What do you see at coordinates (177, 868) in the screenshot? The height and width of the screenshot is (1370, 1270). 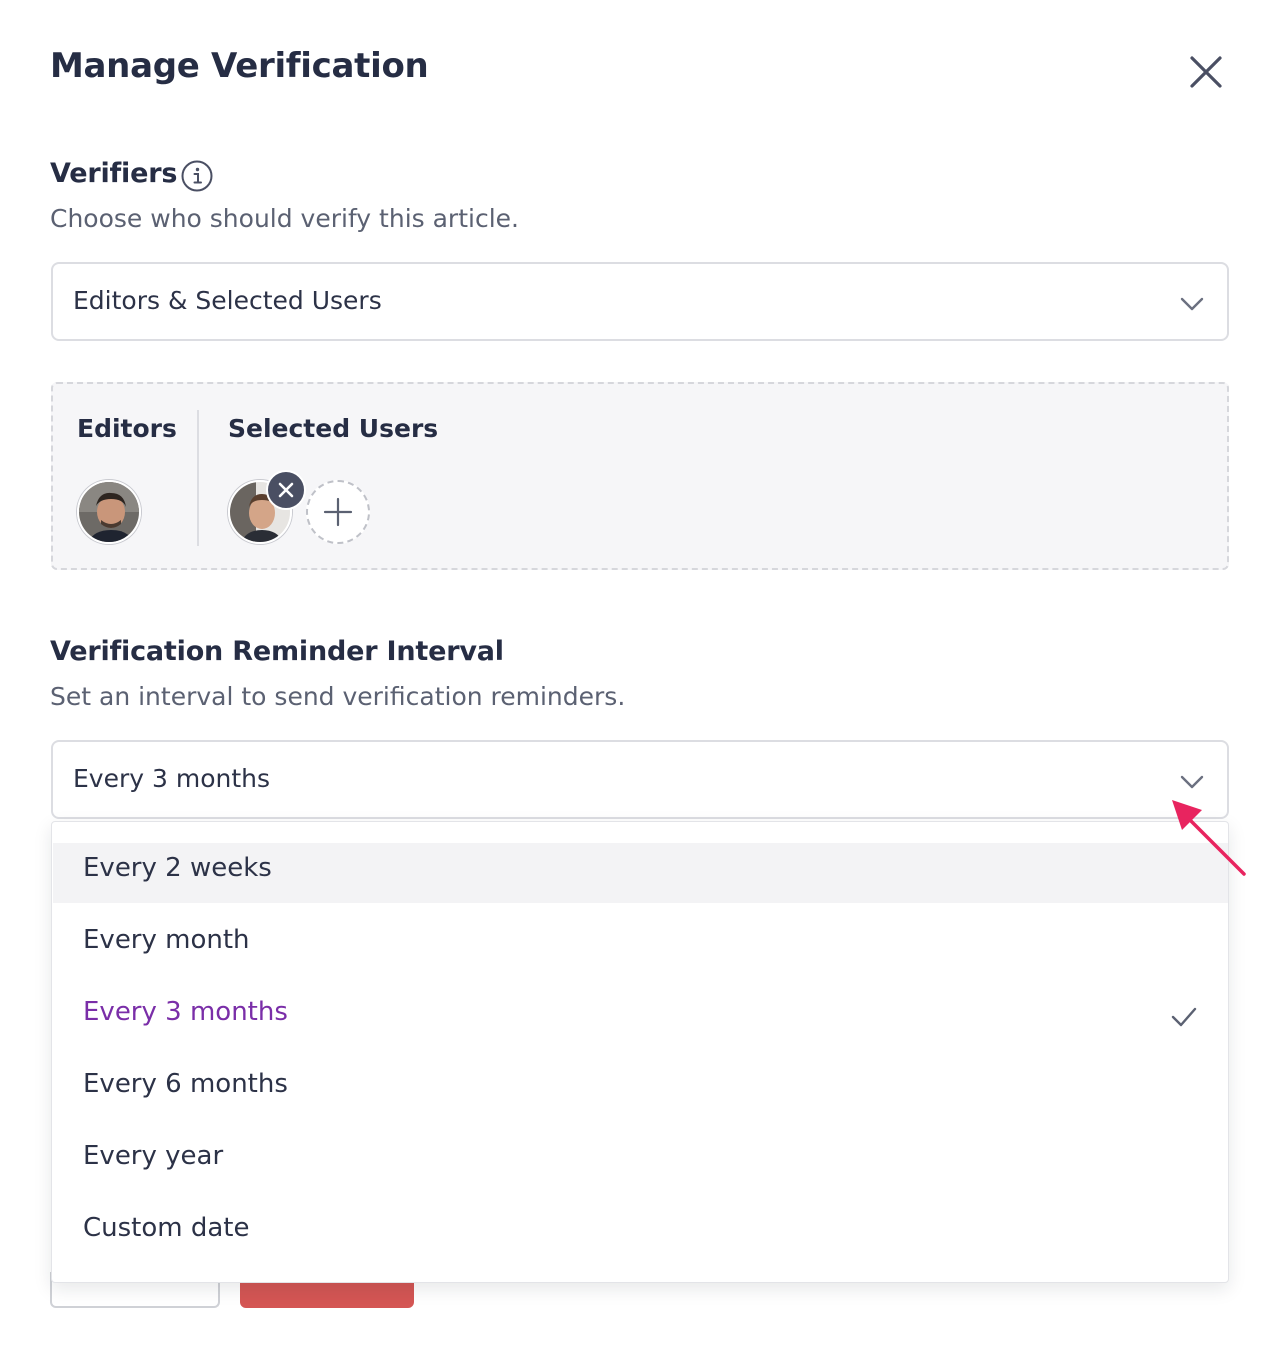 I see `option-label: Every 2 weeks` at bounding box center [177, 868].